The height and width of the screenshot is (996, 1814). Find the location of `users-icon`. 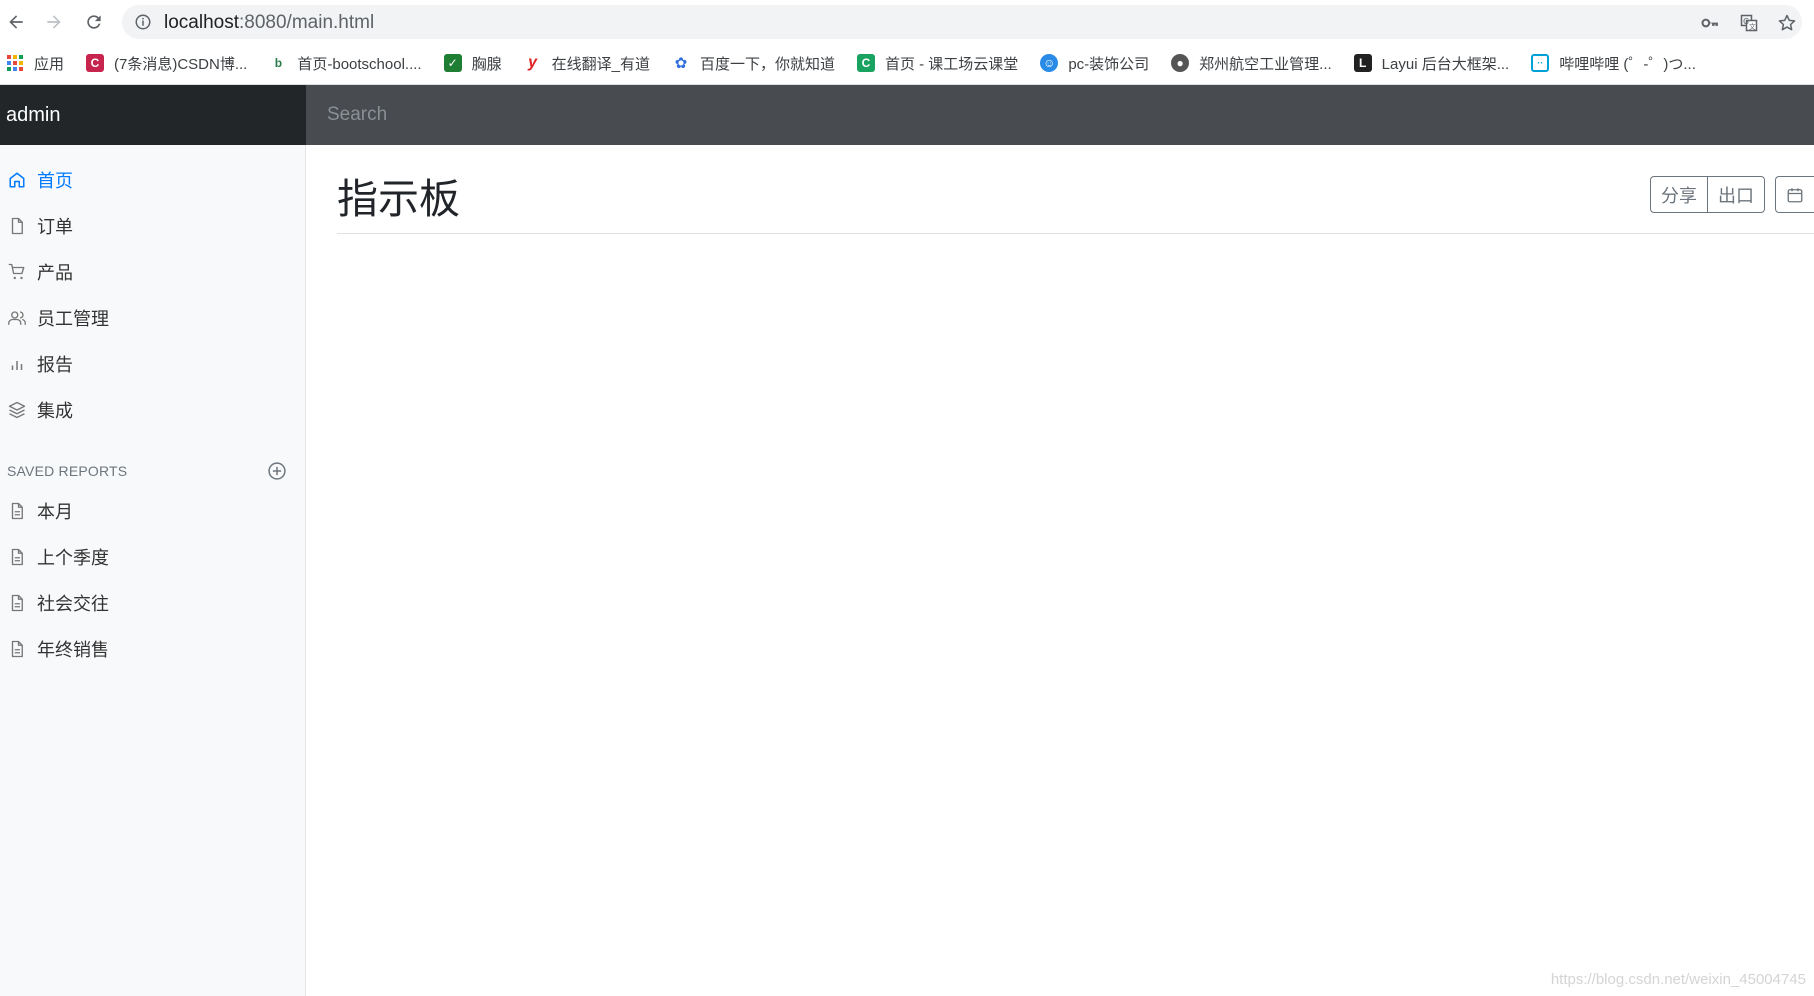

users-icon is located at coordinates (17, 318).